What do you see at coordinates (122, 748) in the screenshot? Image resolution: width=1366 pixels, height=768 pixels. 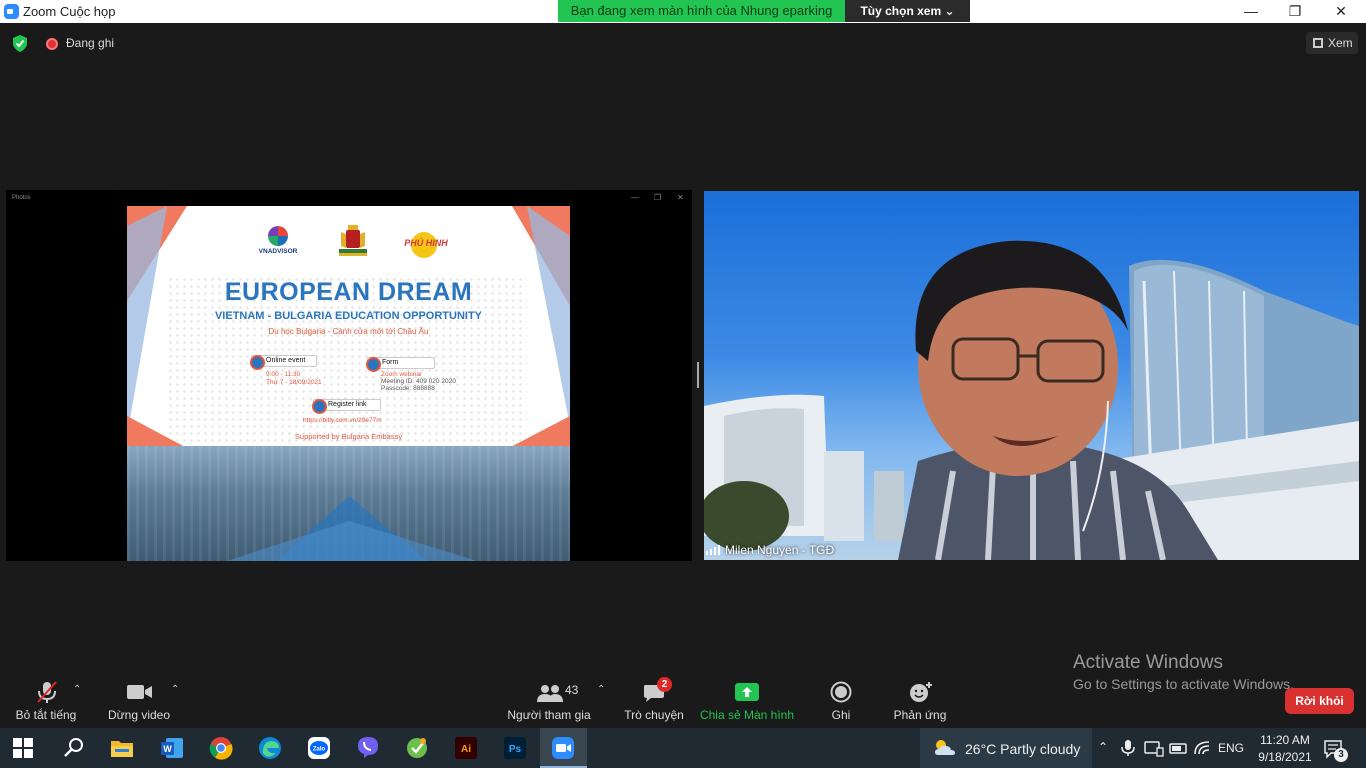 I see `file-explorer-icon` at bounding box center [122, 748].